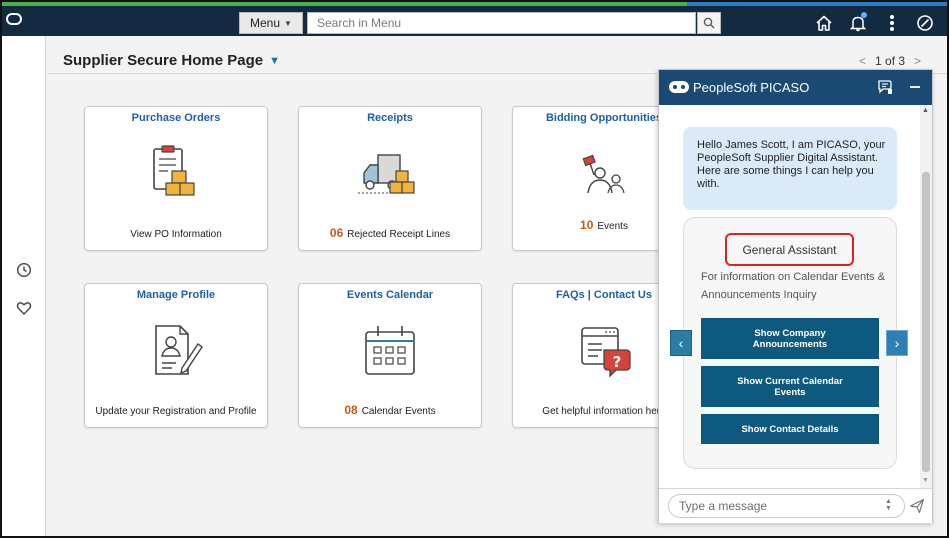 The width and height of the screenshot is (949, 538). I want to click on show-contact-details-button: Show Contact Details, so click(790, 429).